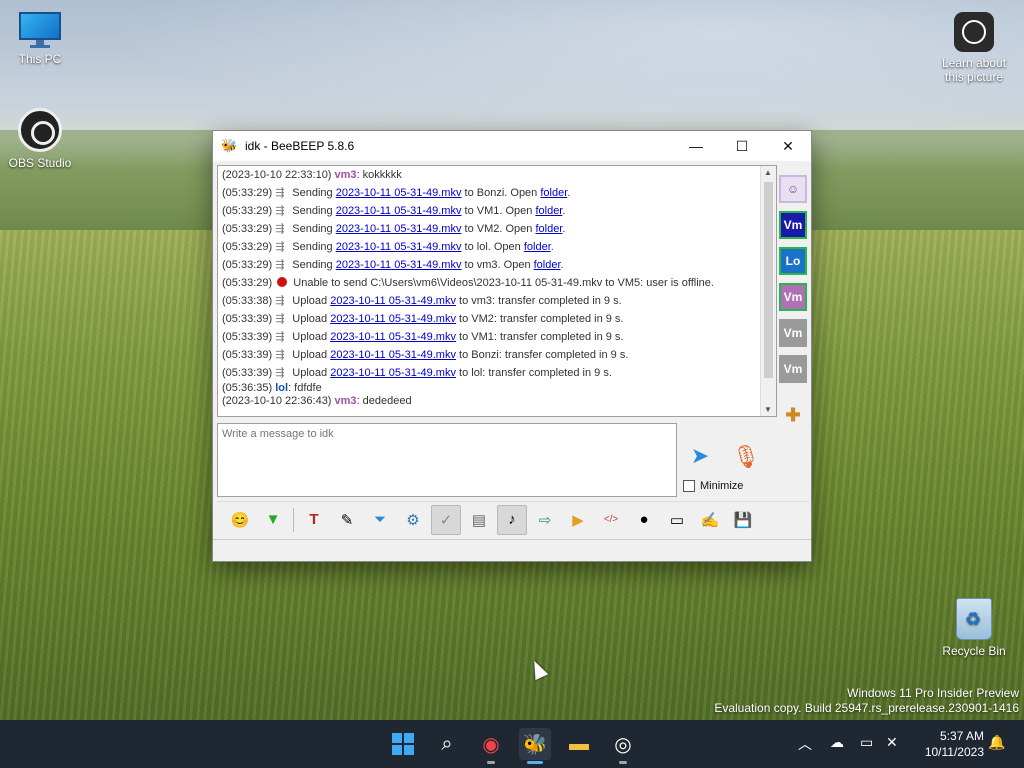 This screenshot has width=1024, height=768. Describe the element at coordinates (974, 619) in the screenshot. I see `recycle-bin-icon` at that location.